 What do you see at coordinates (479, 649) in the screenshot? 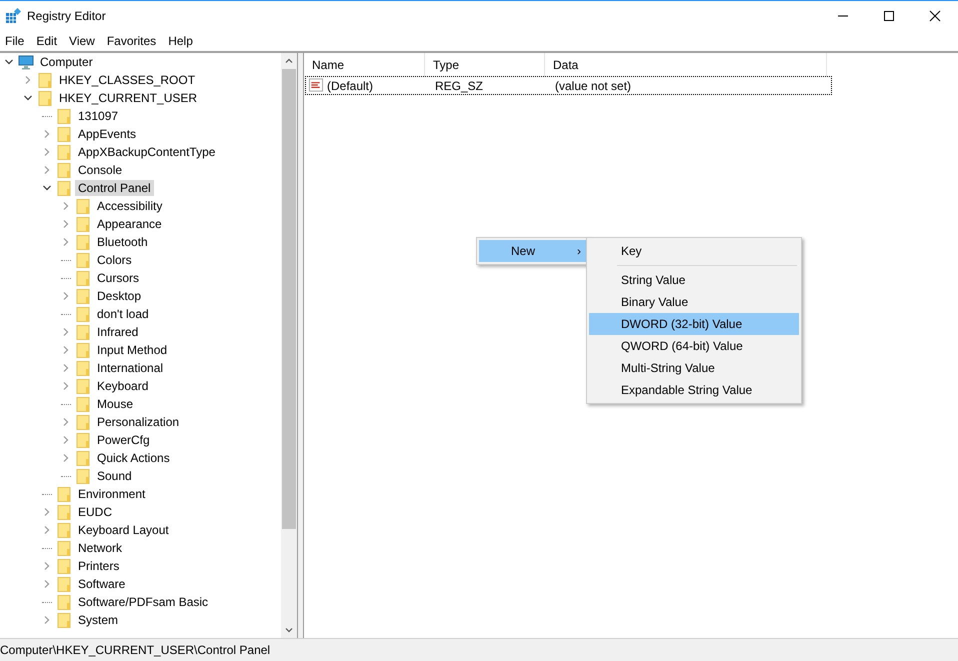
I see `status-bar: Computer\HKEY_CURRENT_USER\Control Panel` at bounding box center [479, 649].